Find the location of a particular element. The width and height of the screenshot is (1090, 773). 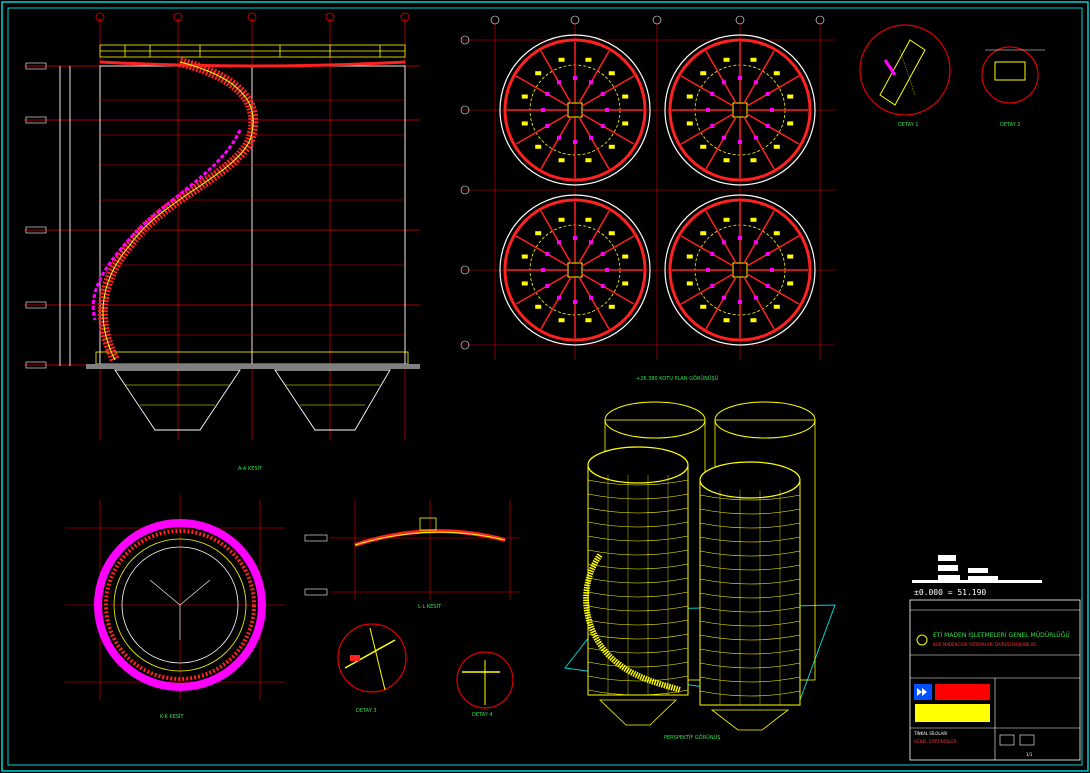

section-k-k is located at coordinates (175, 597).